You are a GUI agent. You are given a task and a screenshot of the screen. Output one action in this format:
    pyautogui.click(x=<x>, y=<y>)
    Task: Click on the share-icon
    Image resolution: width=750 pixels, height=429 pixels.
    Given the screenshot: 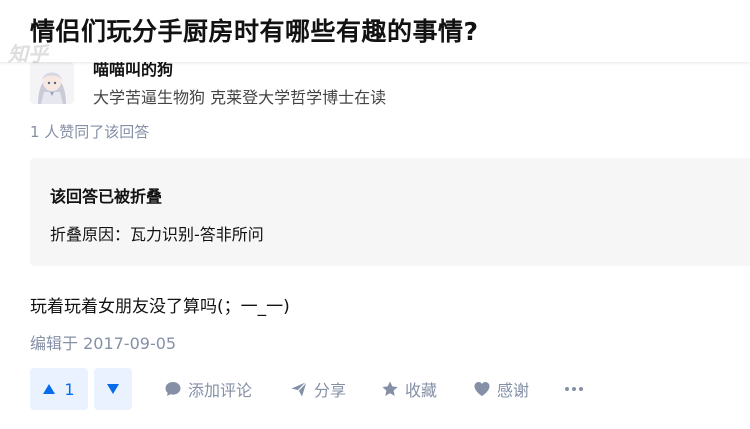 What is the action you would take?
    pyautogui.click(x=299, y=389)
    